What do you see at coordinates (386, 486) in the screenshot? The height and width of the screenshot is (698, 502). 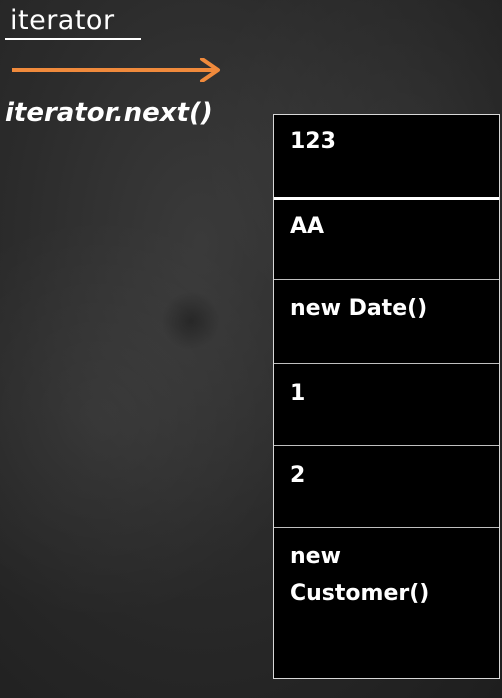 I see `collection-element: 2` at bounding box center [386, 486].